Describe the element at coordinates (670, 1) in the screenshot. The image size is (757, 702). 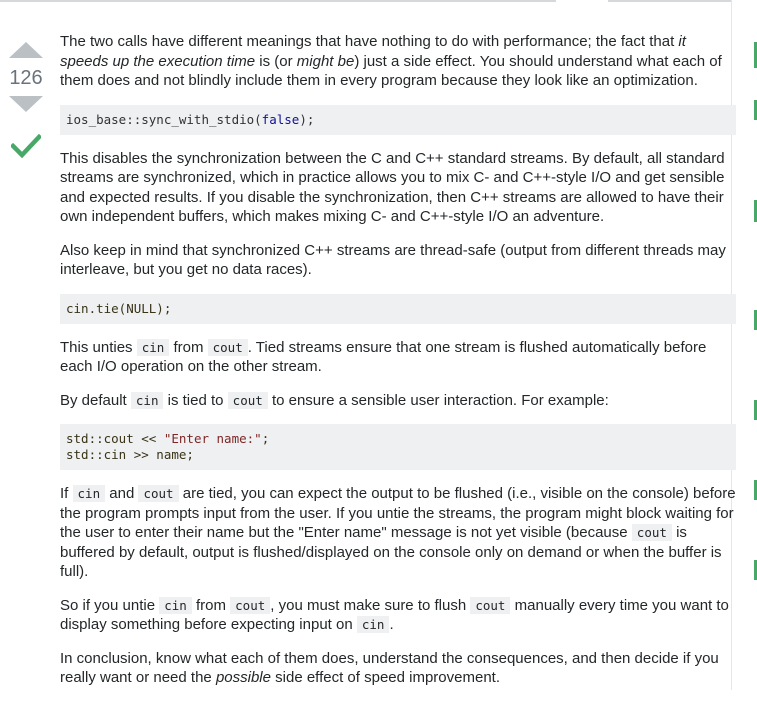
I see `top-border-right` at that location.